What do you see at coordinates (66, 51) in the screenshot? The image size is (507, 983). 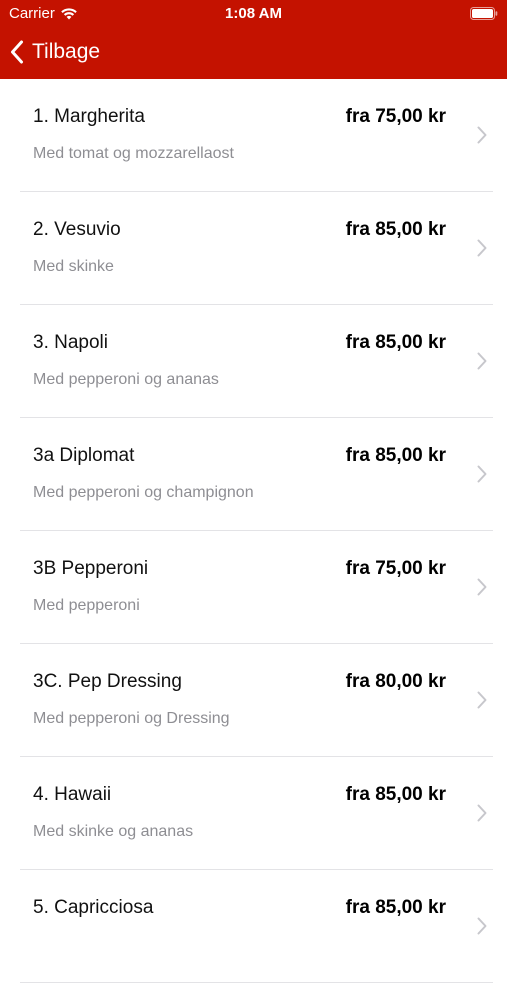 I see `back-label: Tilbage` at bounding box center [66, 51].